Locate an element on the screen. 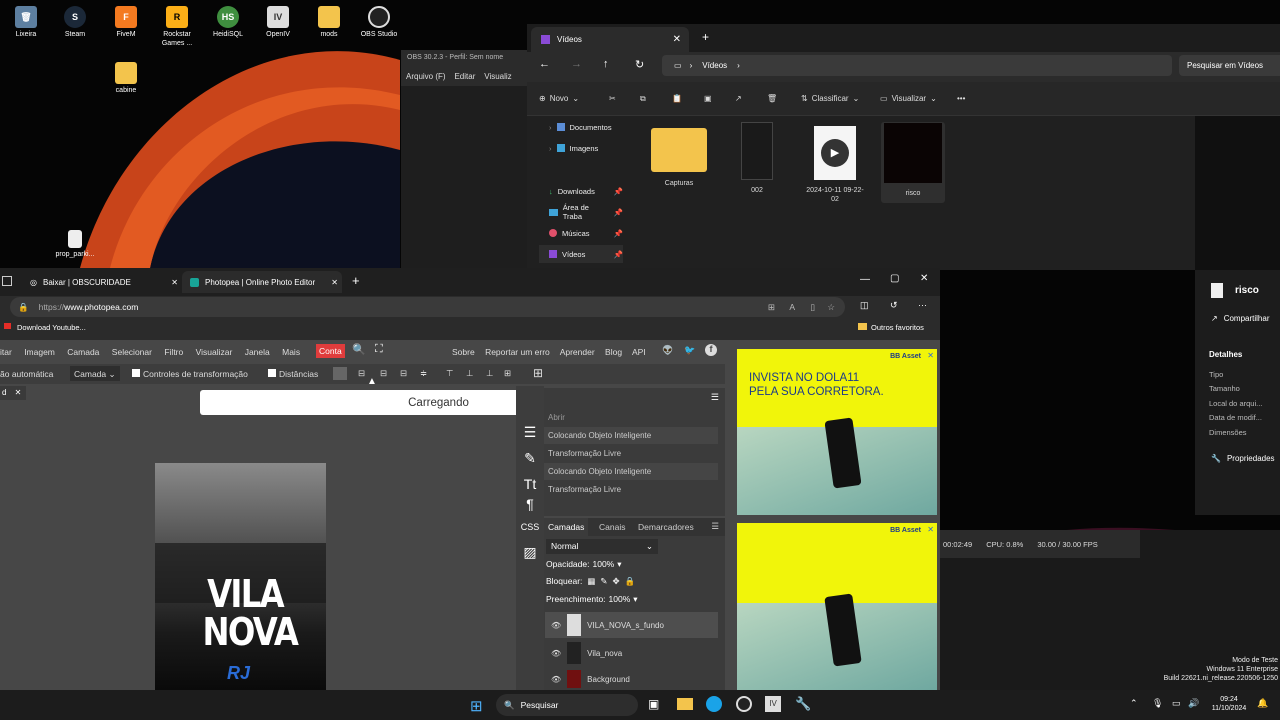  document-tab: d ✕ is located at coordinates (13, 393).